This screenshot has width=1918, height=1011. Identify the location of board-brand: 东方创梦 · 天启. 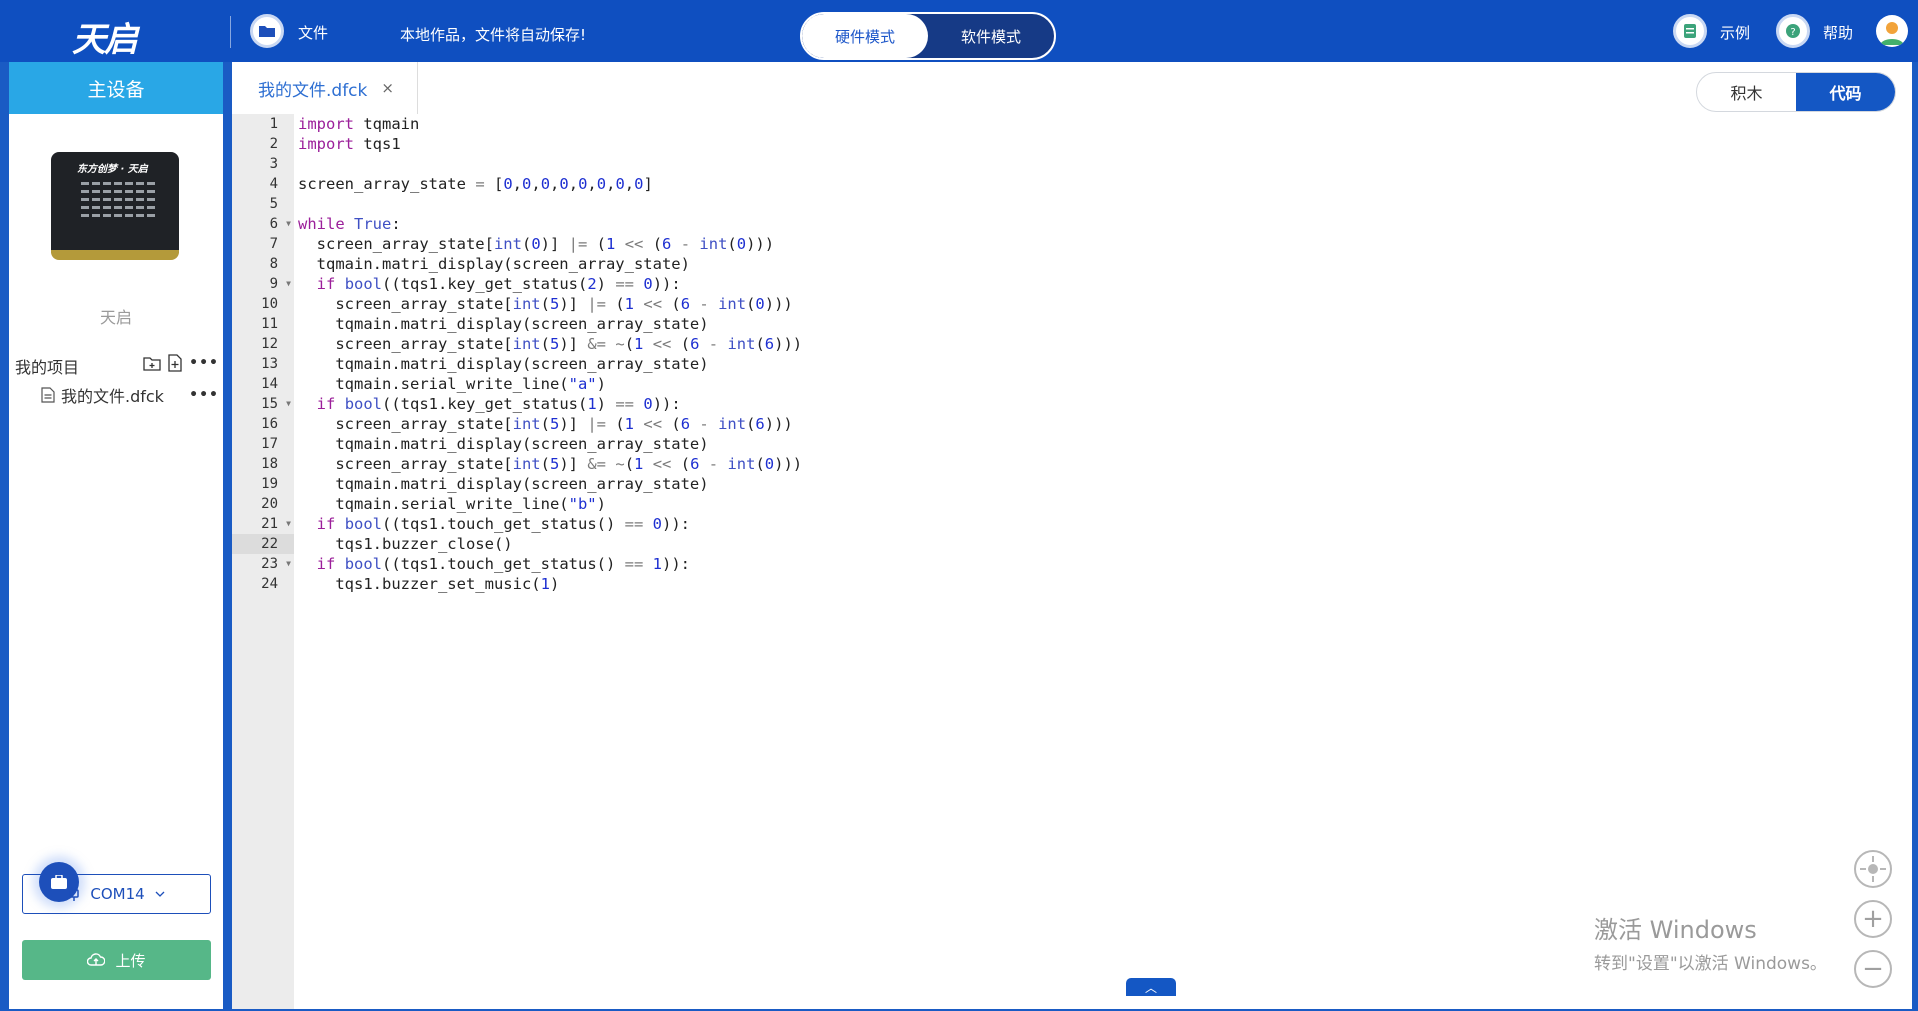
(112, 169).